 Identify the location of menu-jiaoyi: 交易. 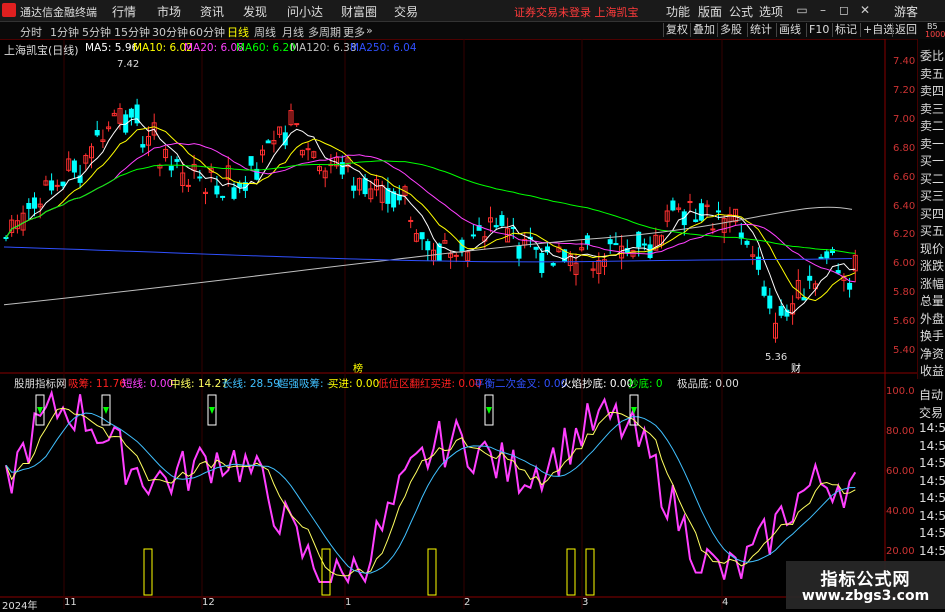
(406, 11).